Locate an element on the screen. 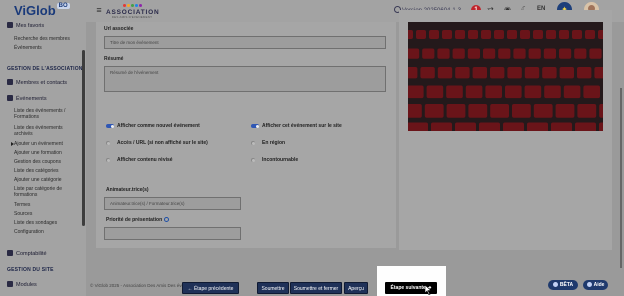 The height and width of the screenshot is (296, 624). sidebar-item-add-category: Ajouter une catégorie is located at coordinates (38, 180).